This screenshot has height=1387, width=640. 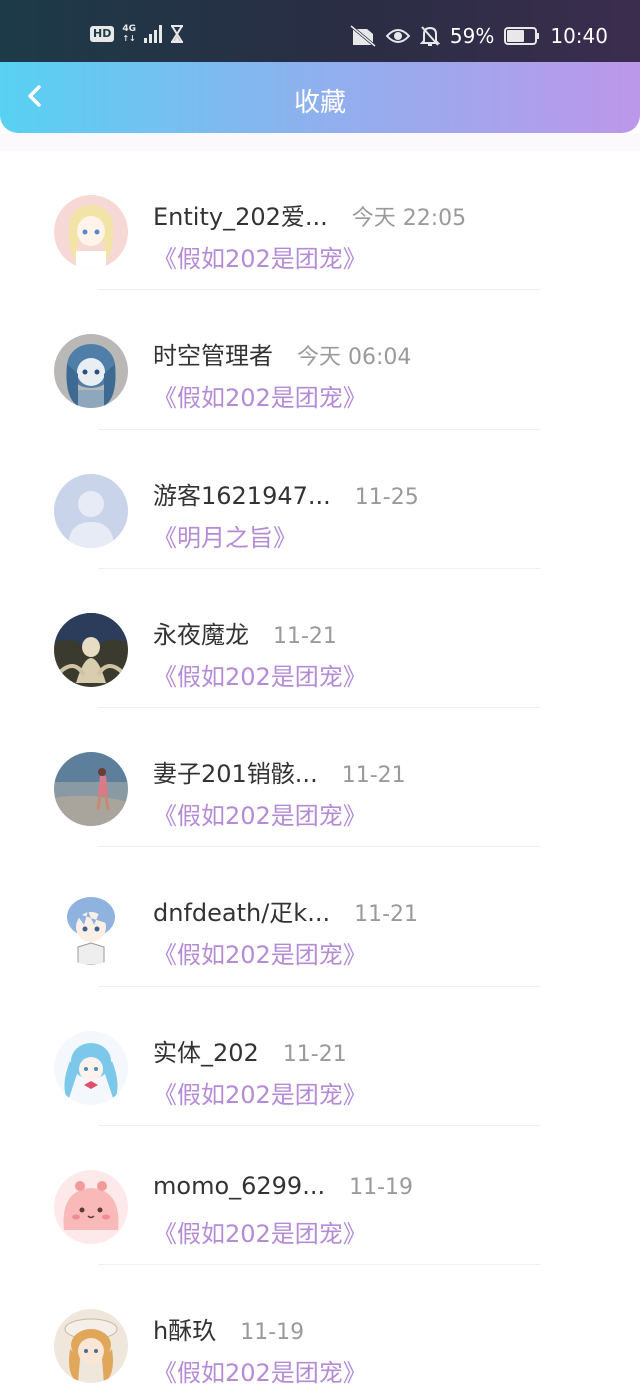 I want to click on battery-icon, so click(x=522, y=36).